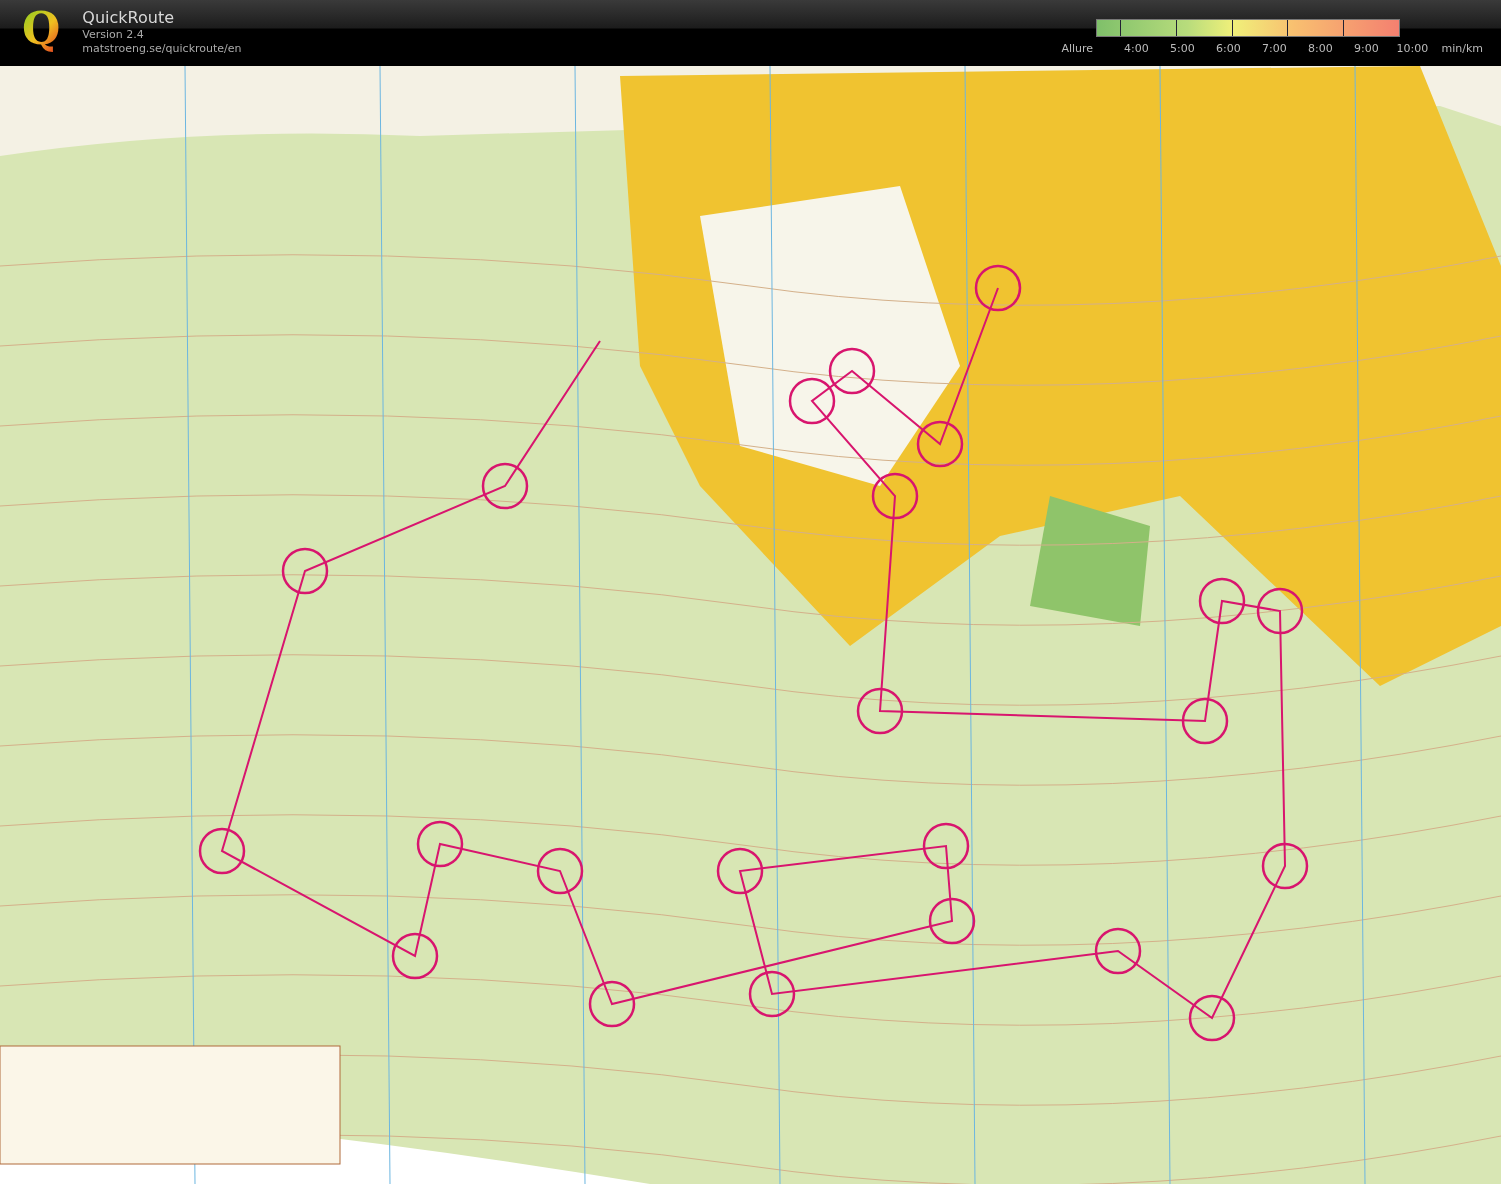 The image size is (1501, 1184). Describe the element at coordinates (113, 35) in the screenshot. I see `app-version: Version 2.4` at that location.